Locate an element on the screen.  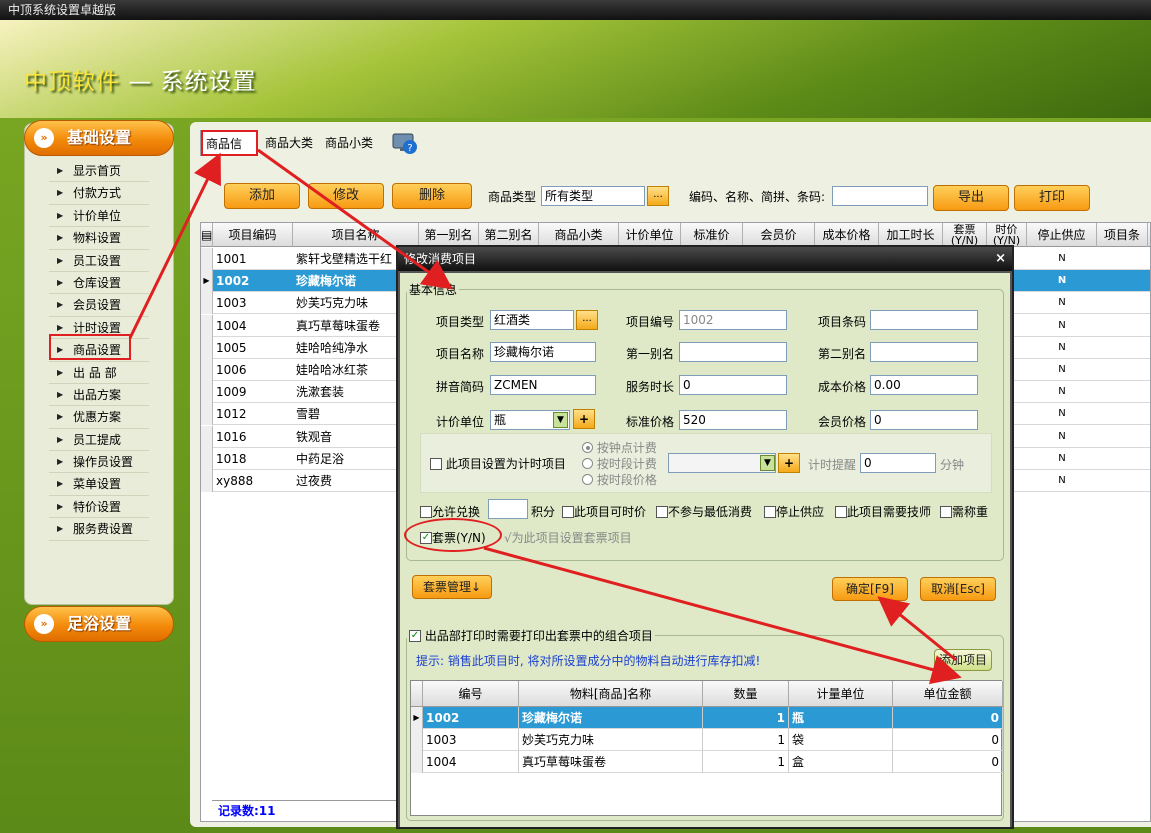
cost-input: 0.00 is located at coordinates (924, 385).